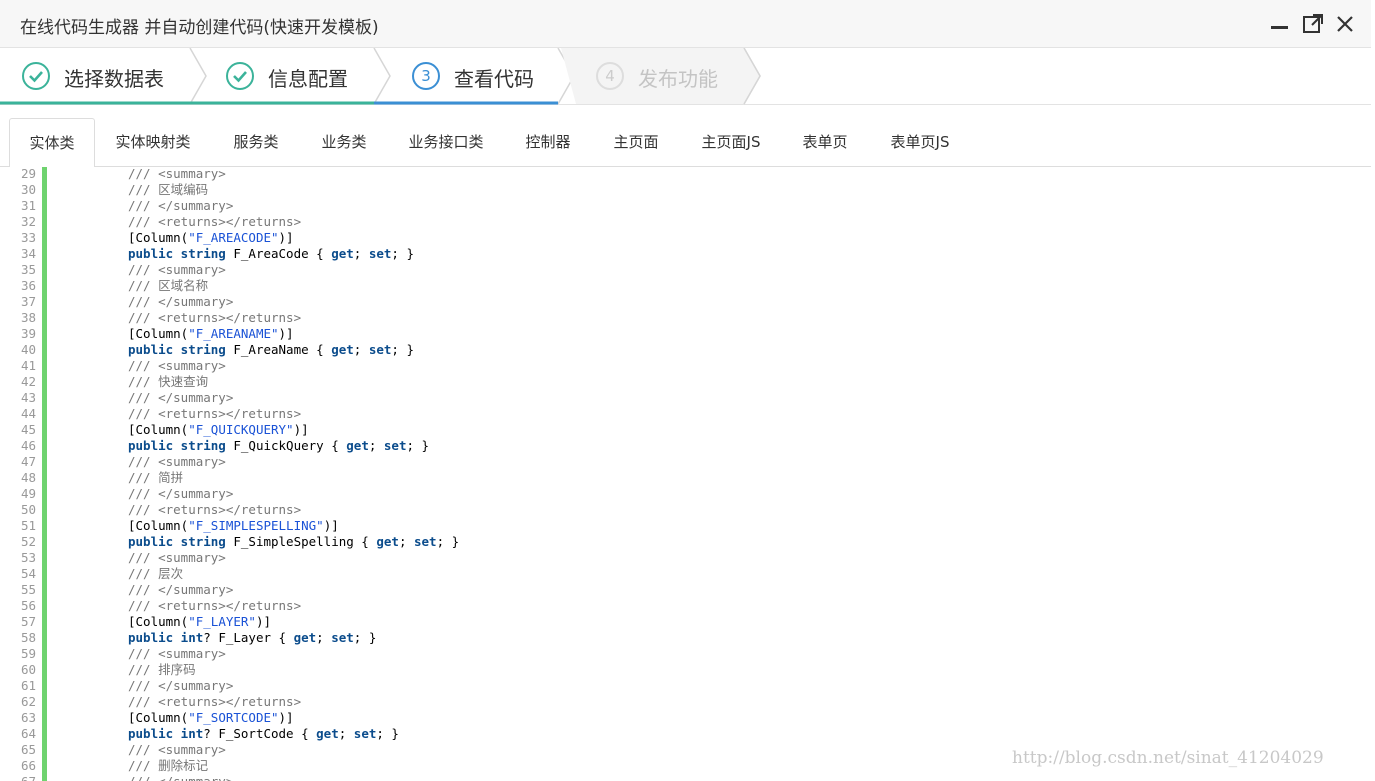 The image size is (1375, 781). What do you see at coordinates (685, 526) in the screenshot?
I see `code-line: 51 [Column("F_SIMPLESPELLING")]` at bounding box center [685, 526].